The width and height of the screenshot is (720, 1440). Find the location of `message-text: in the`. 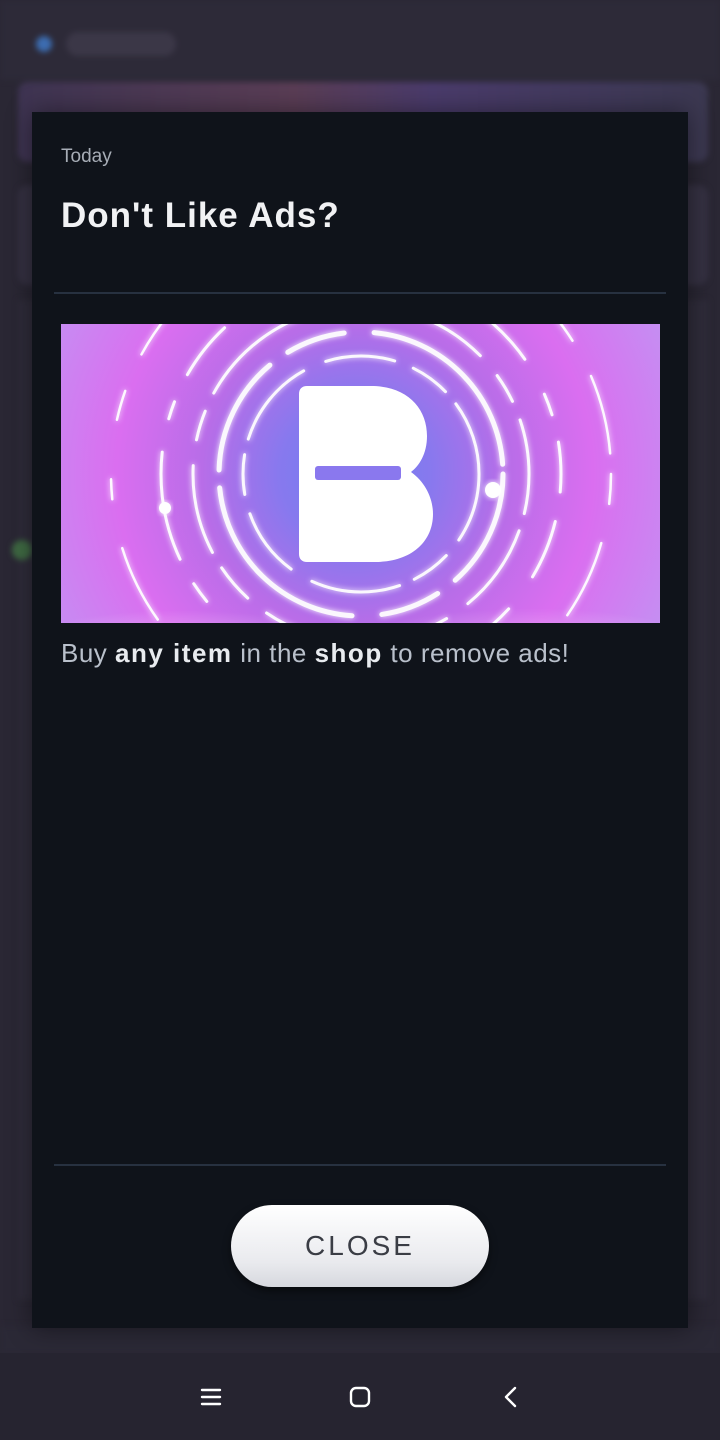

message-text: in the is located at coordinates (273, 653).